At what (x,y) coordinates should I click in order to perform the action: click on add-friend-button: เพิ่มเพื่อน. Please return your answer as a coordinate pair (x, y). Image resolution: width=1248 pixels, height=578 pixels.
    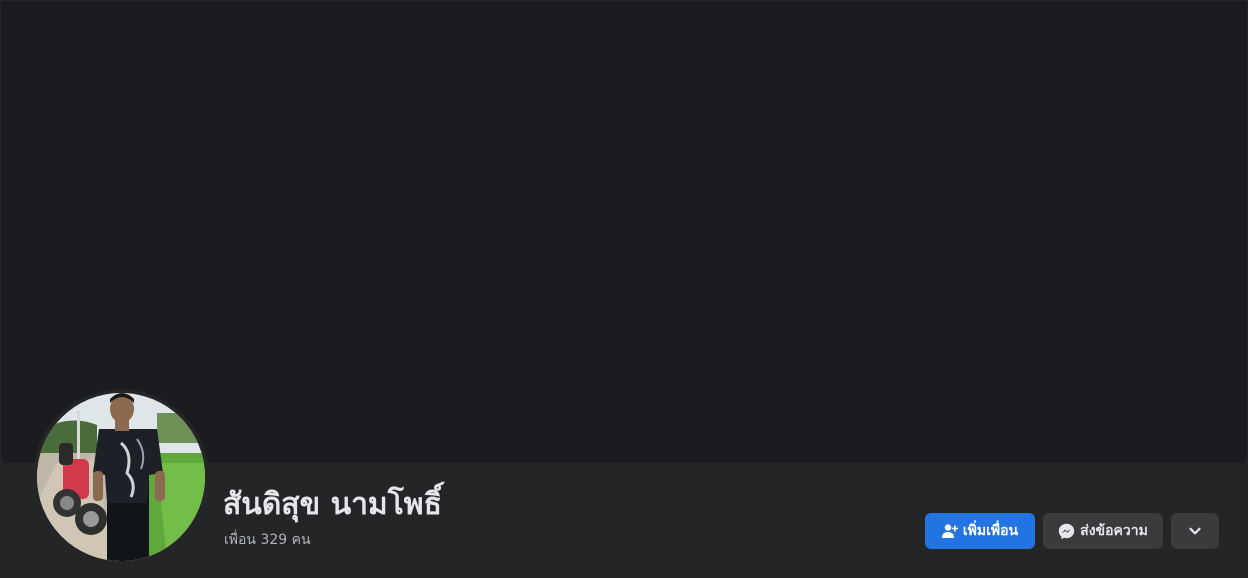
    Looking at the image, I should click on (980, 531).